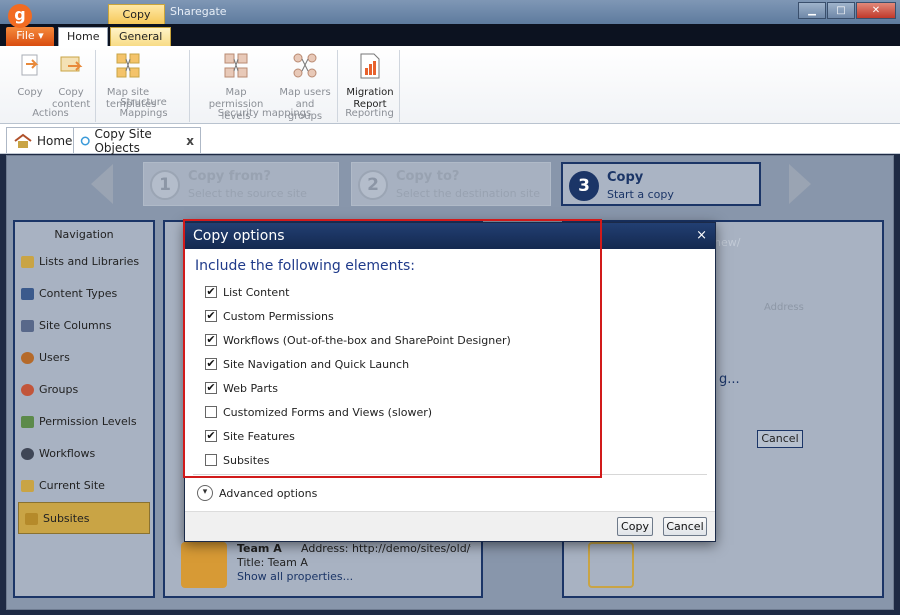 The height and width of the screenshot is (615, 900). Describe the element at coordinates (71, 64) in the screenshot. I see `copy-content-icon` at that location.